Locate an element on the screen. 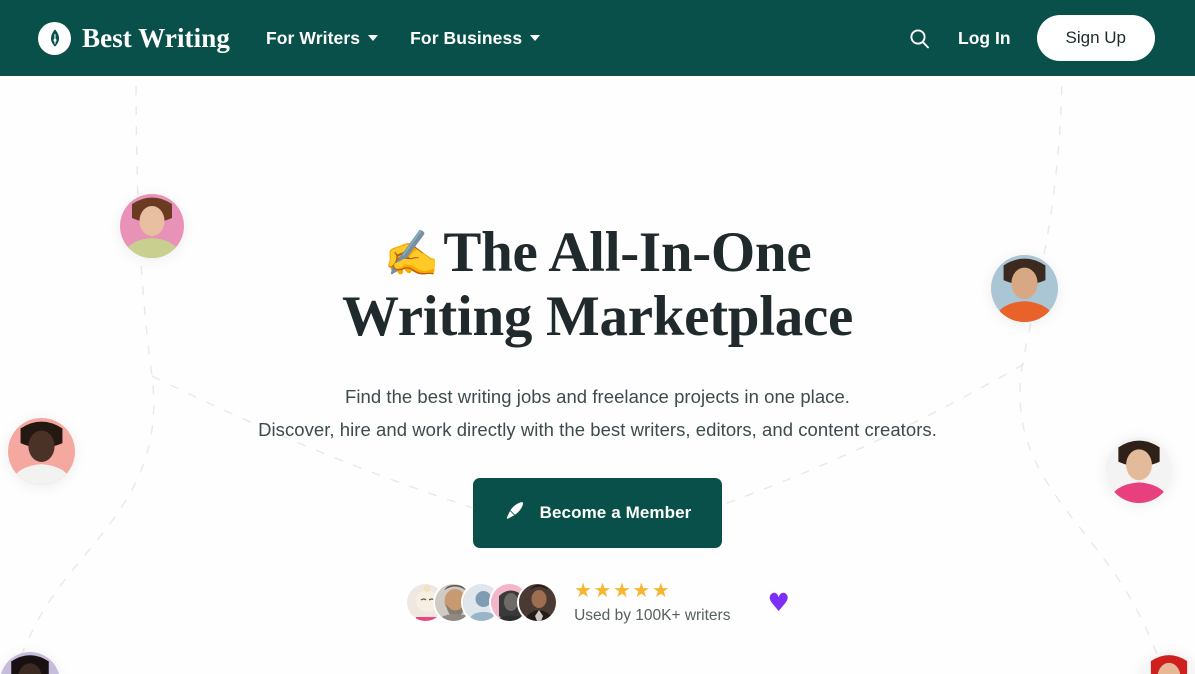  signup-button: Sign Up is located at coordinates (1095, 38).